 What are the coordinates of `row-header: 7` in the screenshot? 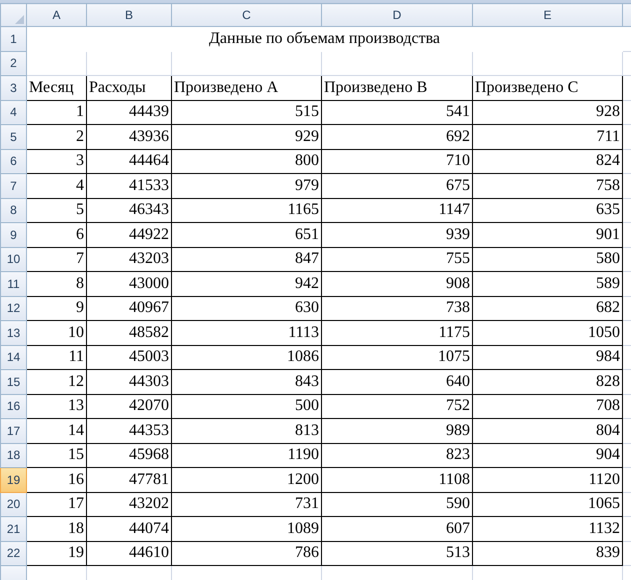 It's located at (13, 186).